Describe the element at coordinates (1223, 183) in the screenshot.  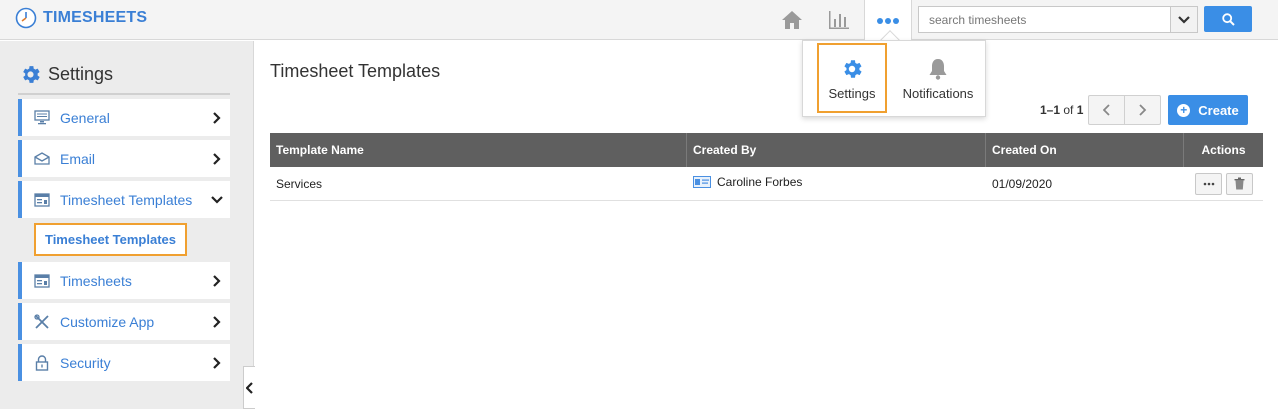
I see `cell-actions` at that location.